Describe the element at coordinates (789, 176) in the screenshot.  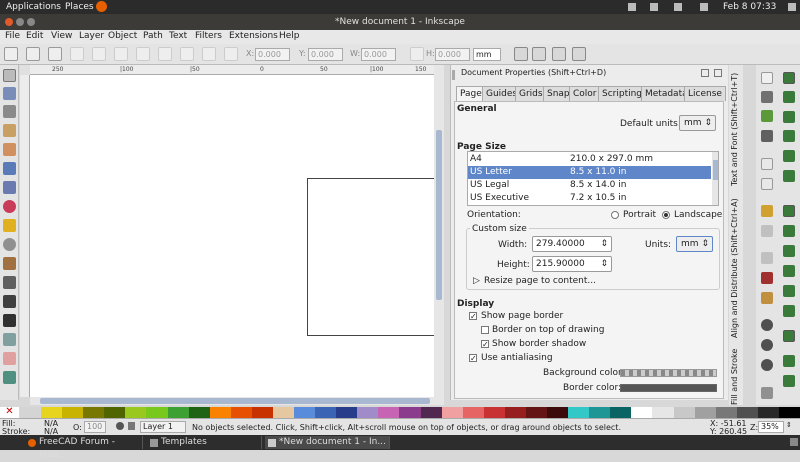
I see `snap-bbox-center-icon` at that location.